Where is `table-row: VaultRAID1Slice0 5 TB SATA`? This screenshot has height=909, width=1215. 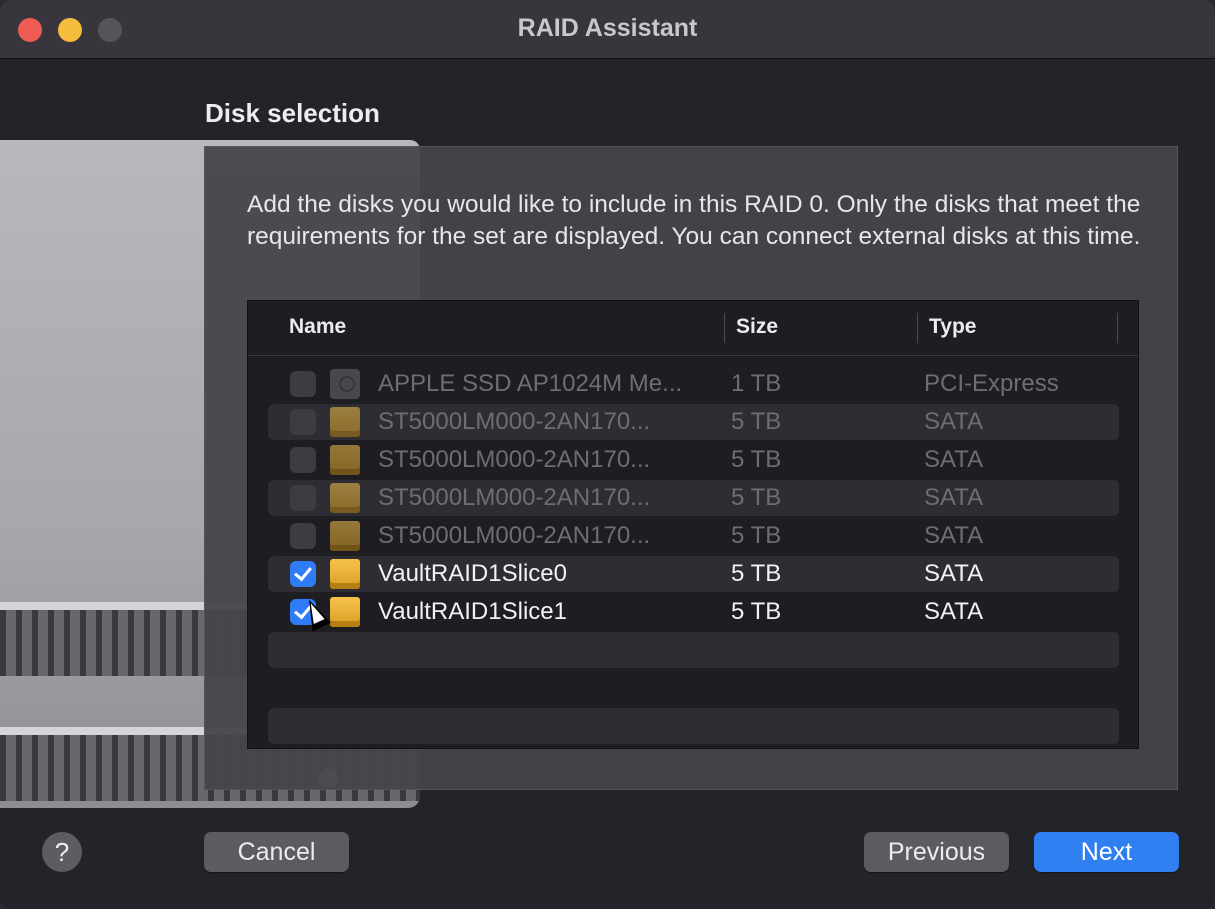 table-row: VaultRAID1Slice0 5 TB SATA is located at coordinates (693, 574).